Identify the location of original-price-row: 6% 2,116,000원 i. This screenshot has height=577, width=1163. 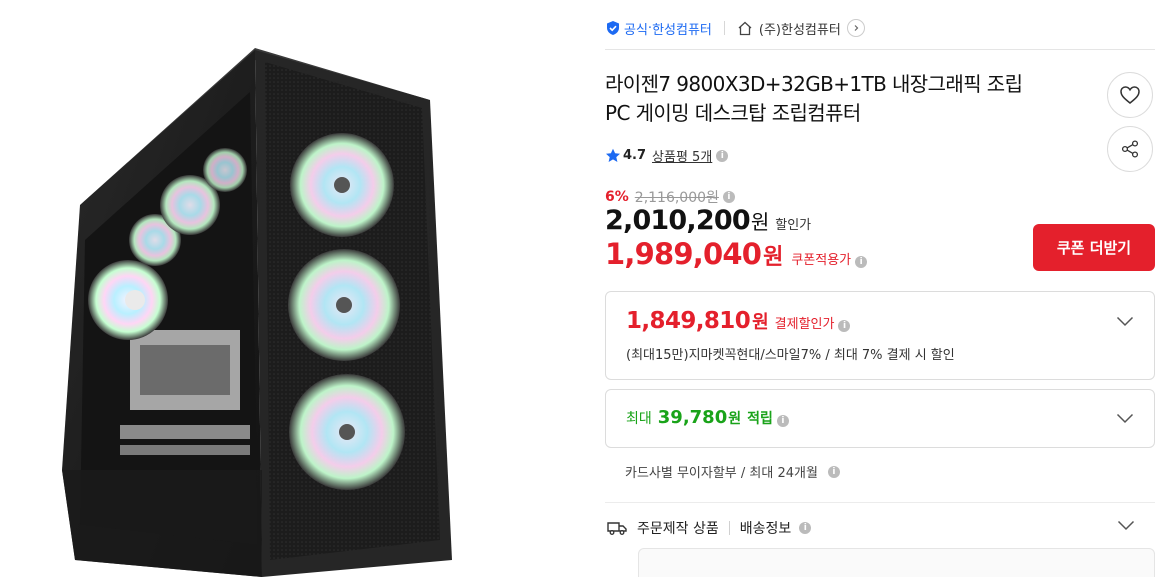
(670, 197).